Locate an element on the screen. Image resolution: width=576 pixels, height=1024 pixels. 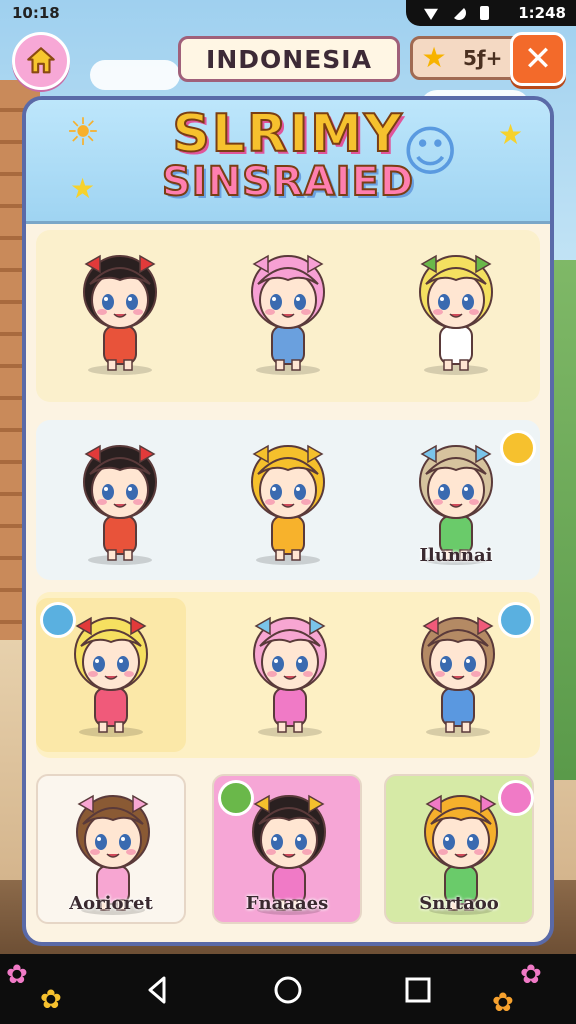
sun-icon: ☀ is located at coordinates (83, 132).